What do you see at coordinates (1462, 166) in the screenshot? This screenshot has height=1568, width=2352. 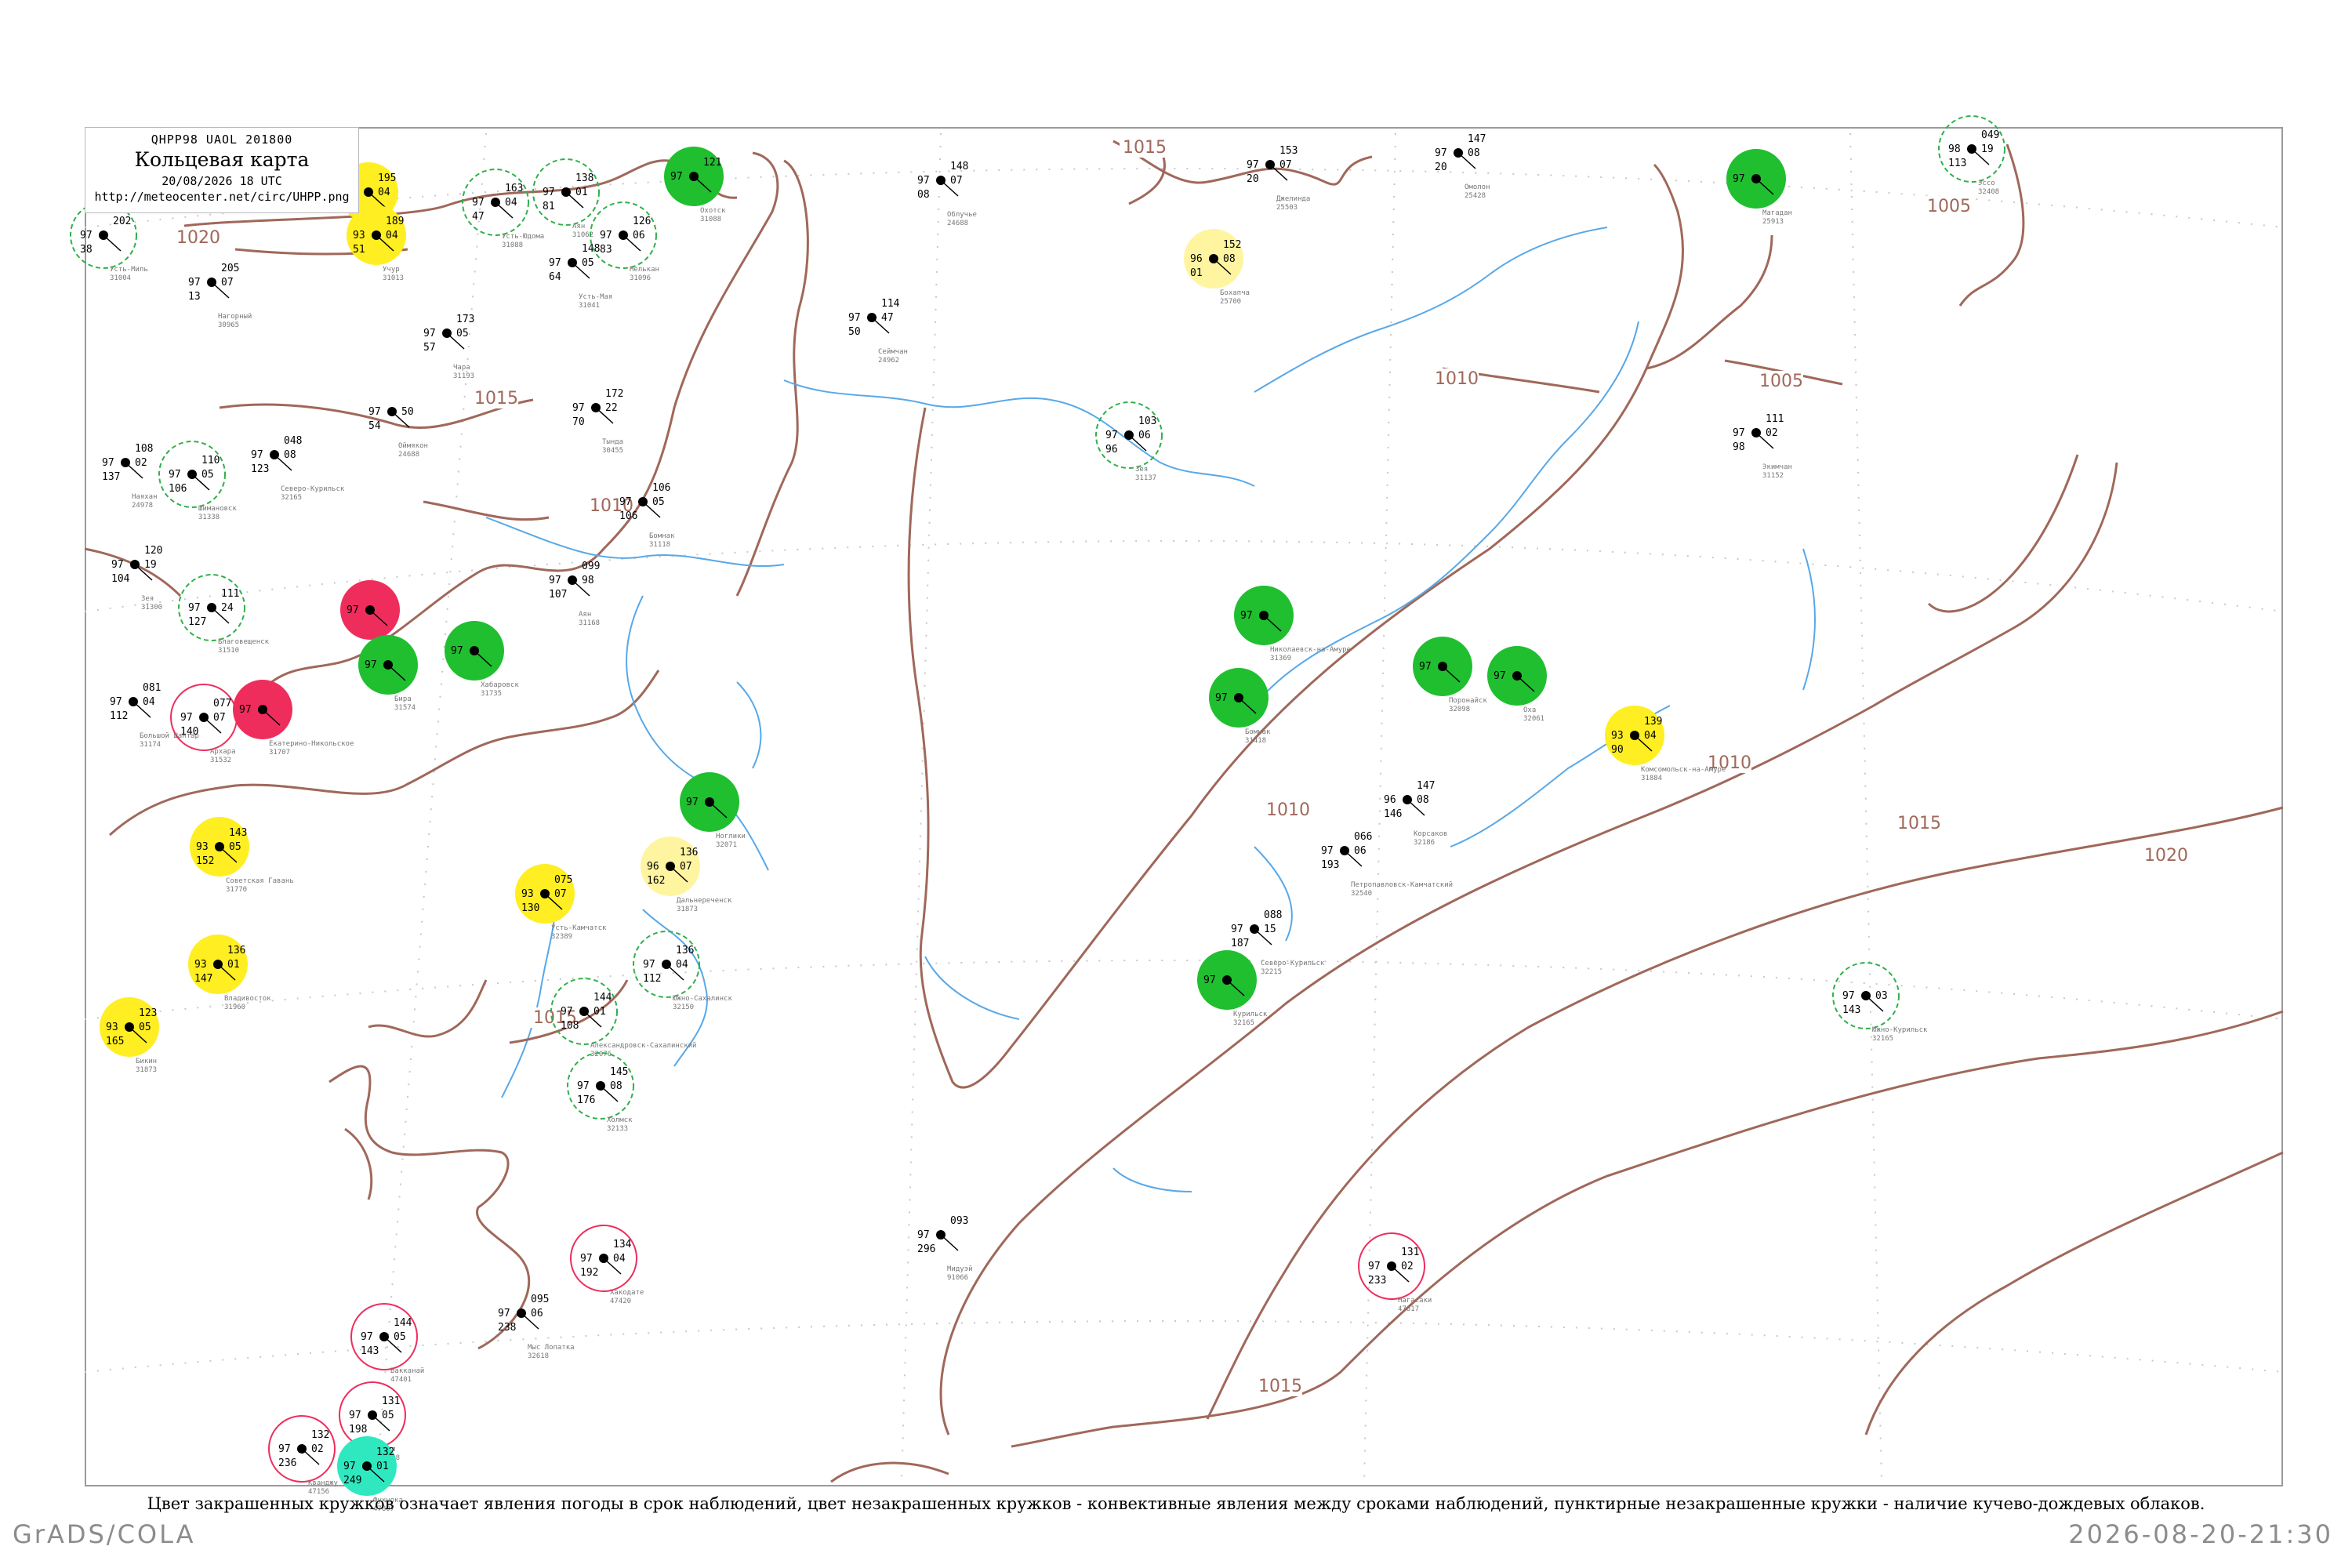 I see `station-plot: 147 97 20 08 Омолон25428` at bounding box center [1462, 166].